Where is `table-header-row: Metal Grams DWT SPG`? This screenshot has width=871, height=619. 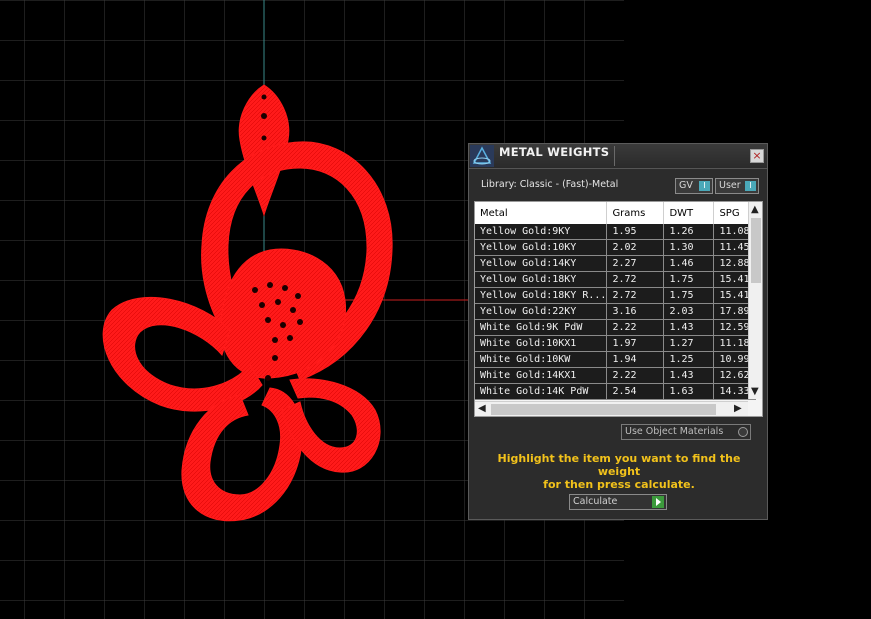
table-header-row: Metal Grams DWT SPG is located at coordinates (616, 213).